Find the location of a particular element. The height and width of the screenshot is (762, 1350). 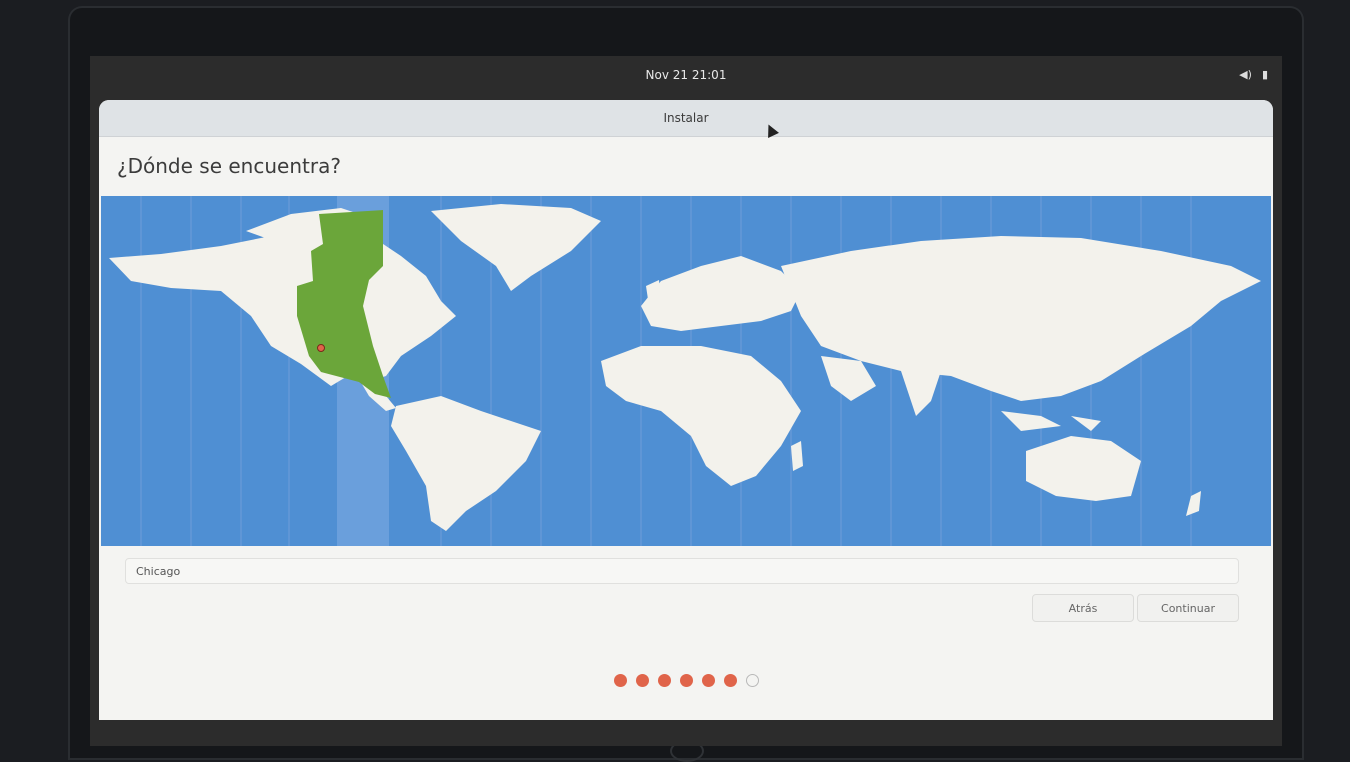

battery-icon: ▮ is located at coordinates (1265, 74).